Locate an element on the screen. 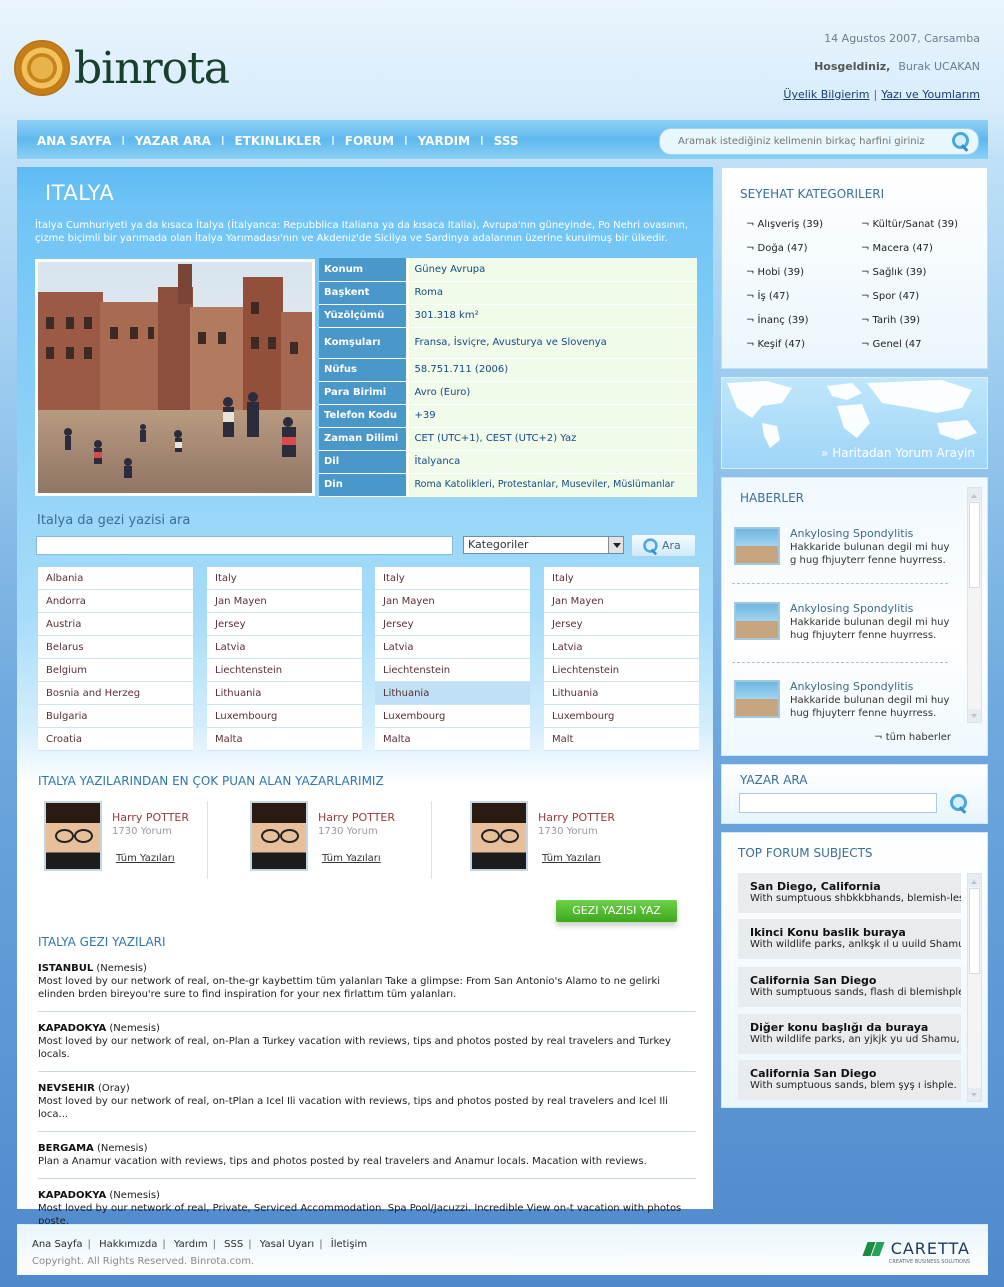  author-search-input is located at coordinates (838, 803).